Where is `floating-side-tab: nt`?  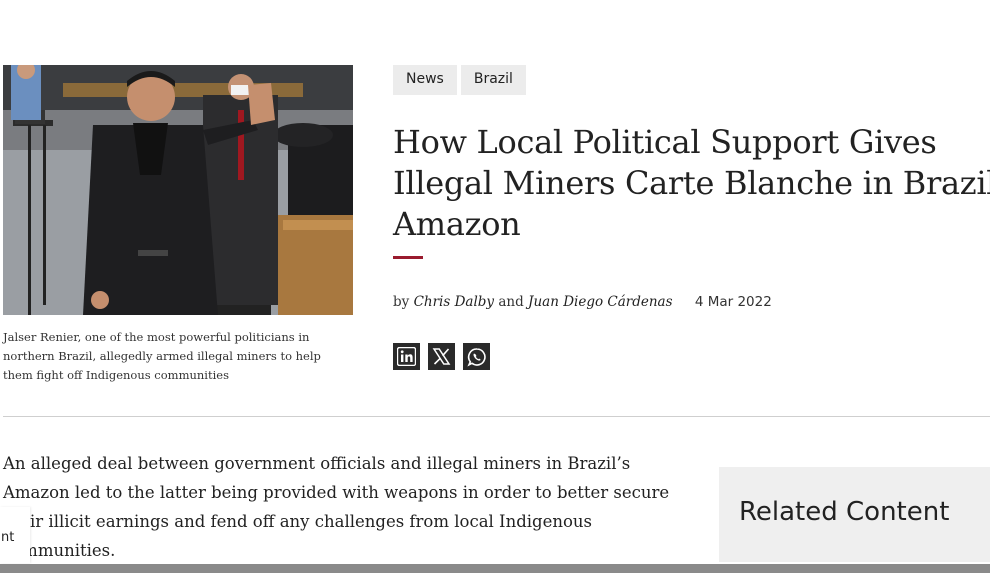
floating-side-tab: nt is located at coordinates (15, 535).